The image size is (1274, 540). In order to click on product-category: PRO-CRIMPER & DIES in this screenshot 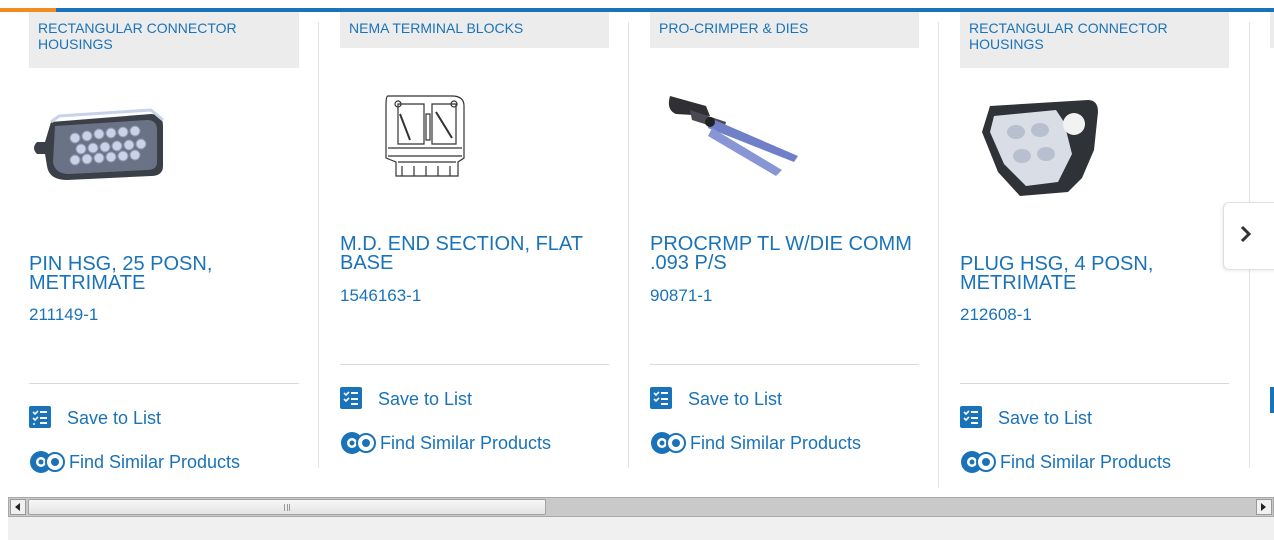, I will do `click(784, 30)`.